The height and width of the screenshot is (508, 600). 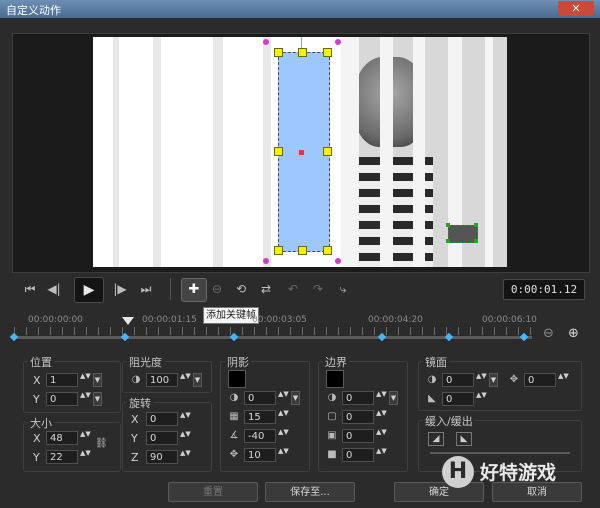 I want to click on size-x-input: 48, so click(x=62, y=438).